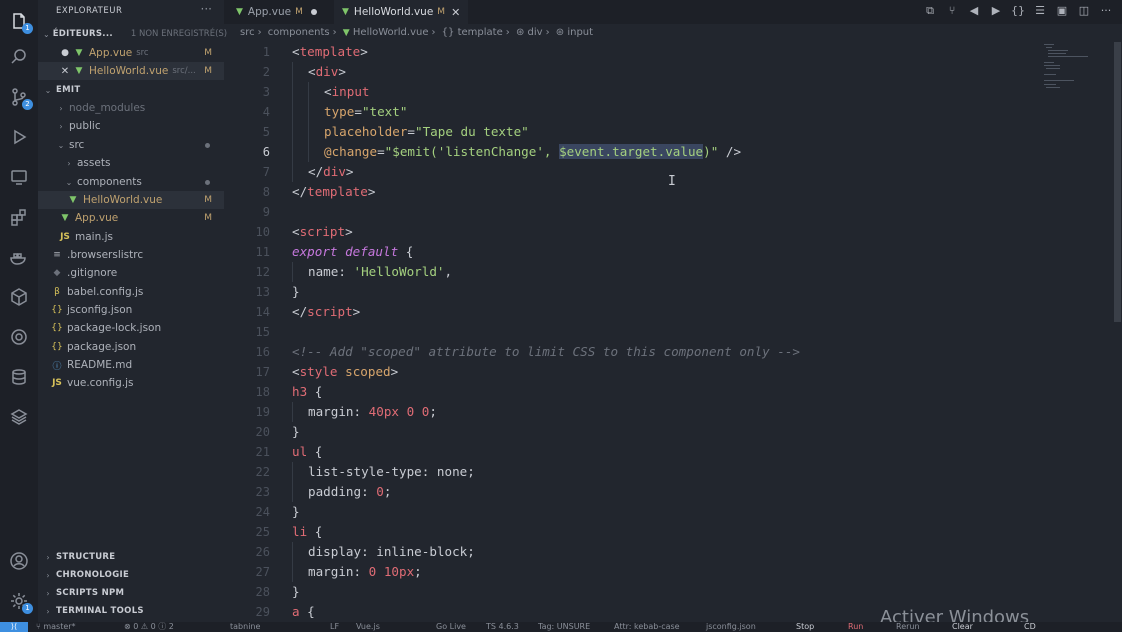  Describe the element at coordinates (855, 627) in the screenshot. I see `run-button: Run` at that location.